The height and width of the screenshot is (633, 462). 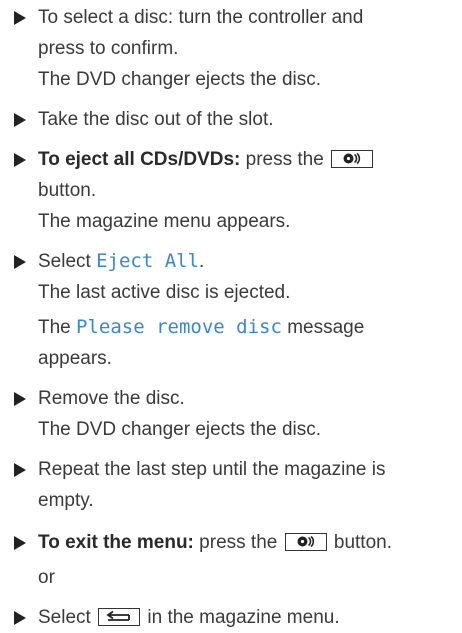 I want to click on instruction-step: Select in the magazine menu., so click(x=234, y=617).